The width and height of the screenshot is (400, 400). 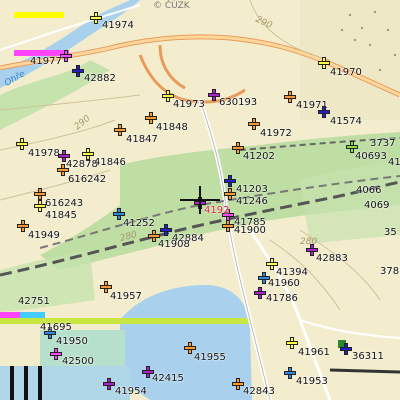 What do you see at coordinates (78, 362) in the screenshot?
I see `point-label: 42500` at bounding box center [78, 362].